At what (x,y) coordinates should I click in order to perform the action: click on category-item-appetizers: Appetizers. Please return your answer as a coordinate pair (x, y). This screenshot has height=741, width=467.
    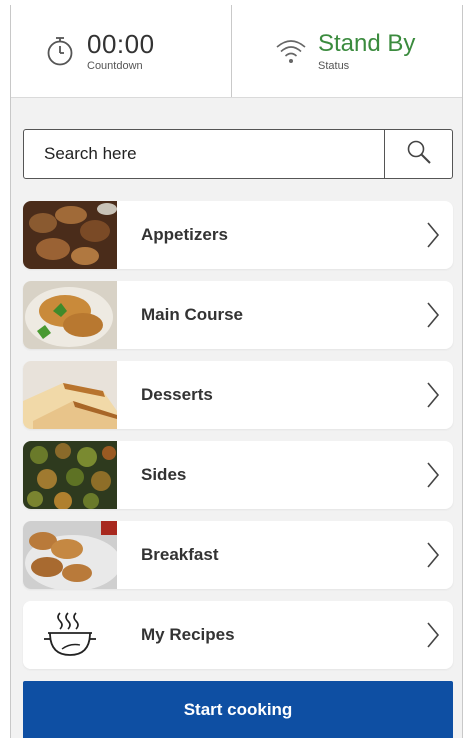
    Looking at the image, I should click on (238, 235).